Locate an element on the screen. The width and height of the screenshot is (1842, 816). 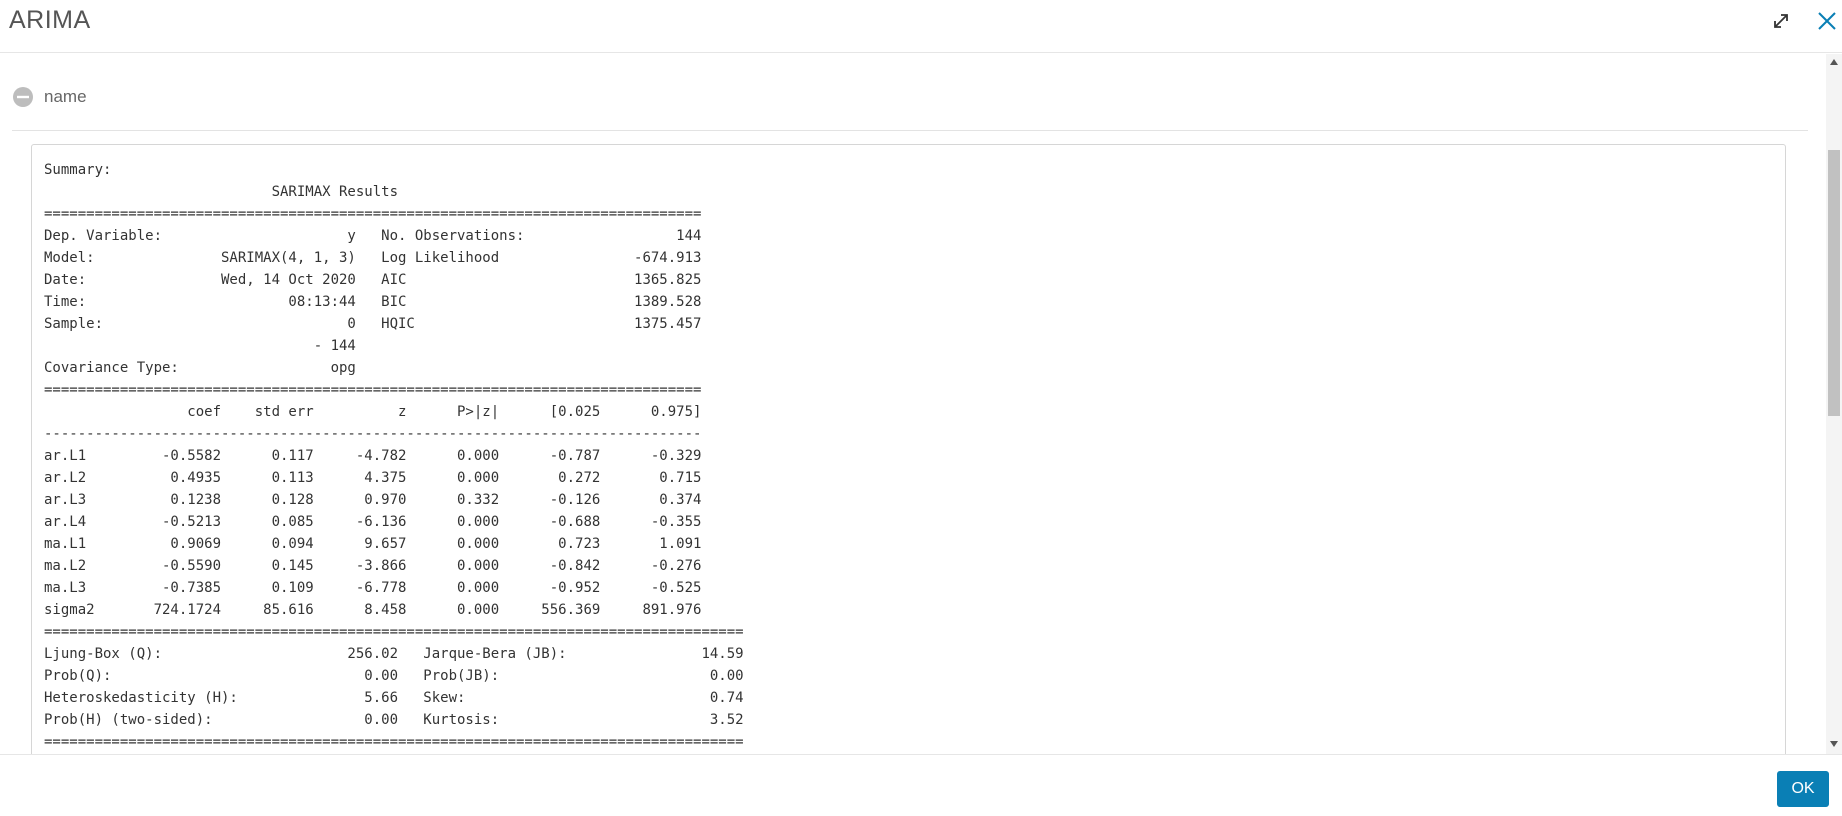
dialog-title: ARIMA is located at coordinates (50, 20).